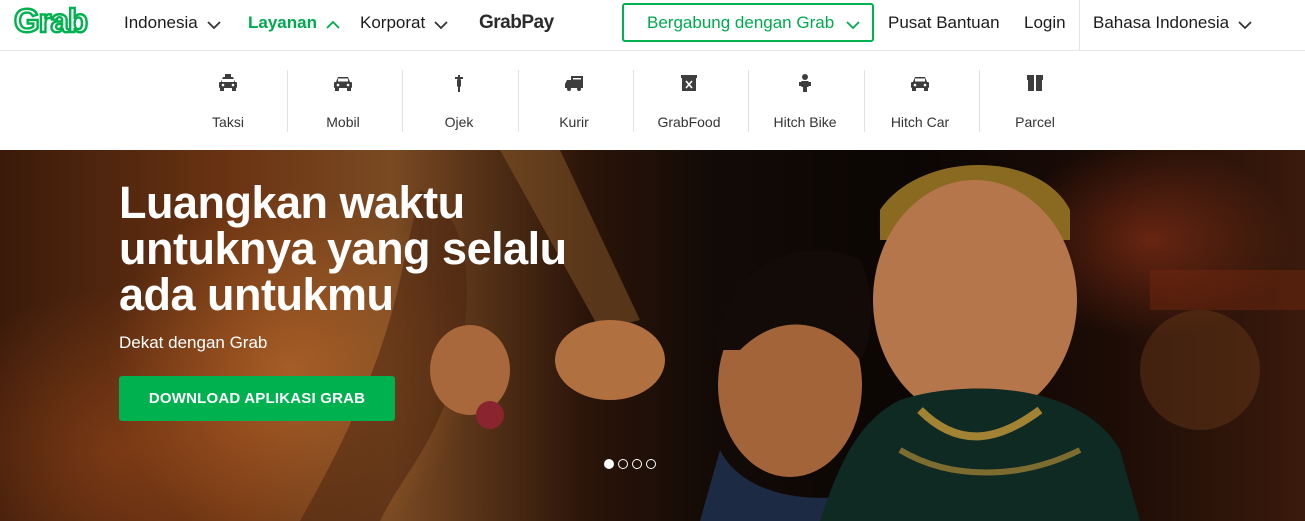 The width and height of the screenshot is (1305, 521). What do you see at coordinates (1035, 122) in the screenshot?
I see `service-parcel-label: Parcel` at bounding box center [1035, 122].